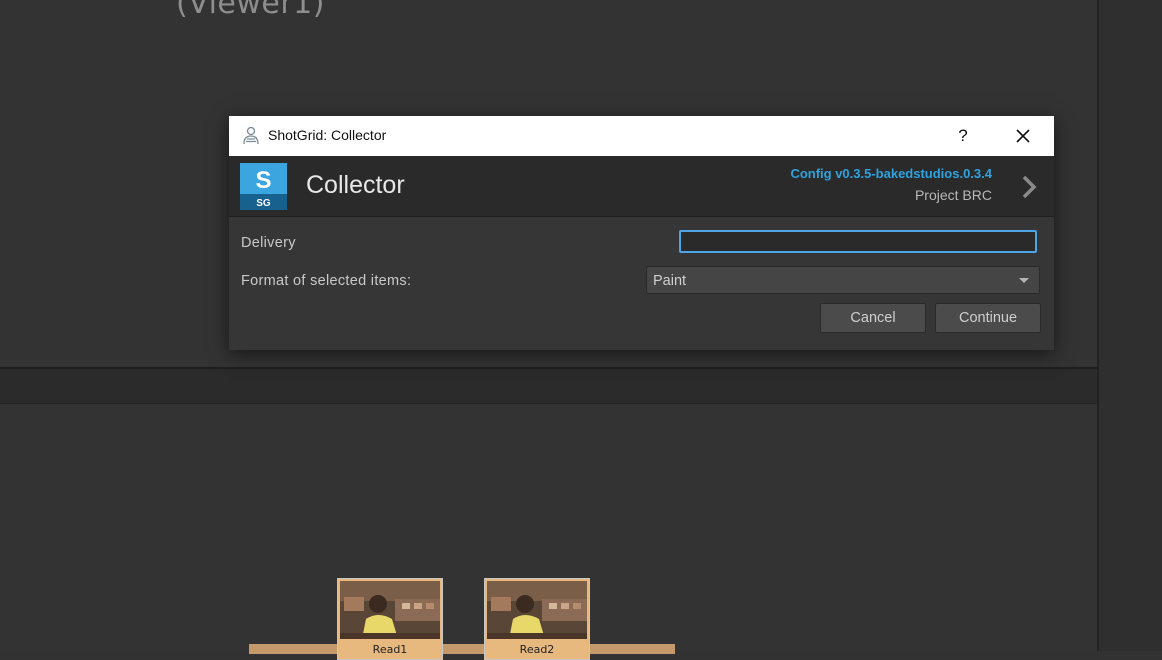 Image resolution: width=1162 pixels, height=660 pixels. Describe the element at coordinates (263, 203) in the screenshot. I see `logo-subtext: SG` at that location.